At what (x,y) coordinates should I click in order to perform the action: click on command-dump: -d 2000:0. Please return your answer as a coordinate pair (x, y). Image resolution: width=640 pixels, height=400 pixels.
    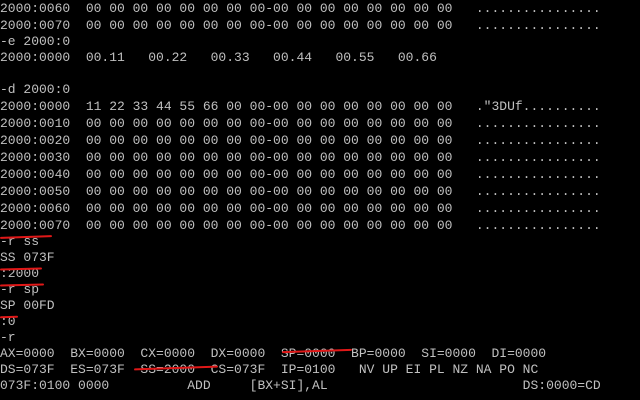
    Looking at the image, I should click on (35, 89).